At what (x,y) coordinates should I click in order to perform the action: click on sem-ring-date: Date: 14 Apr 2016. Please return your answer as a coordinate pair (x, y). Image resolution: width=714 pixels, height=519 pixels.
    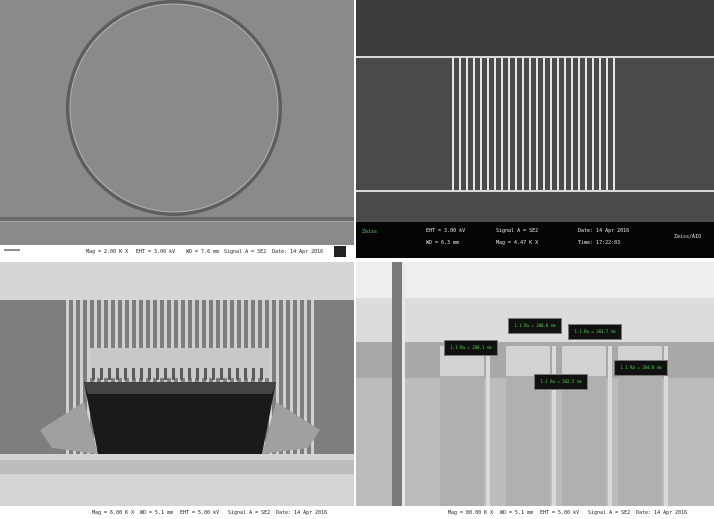
    Looking at the image, I should click on (298, 252).